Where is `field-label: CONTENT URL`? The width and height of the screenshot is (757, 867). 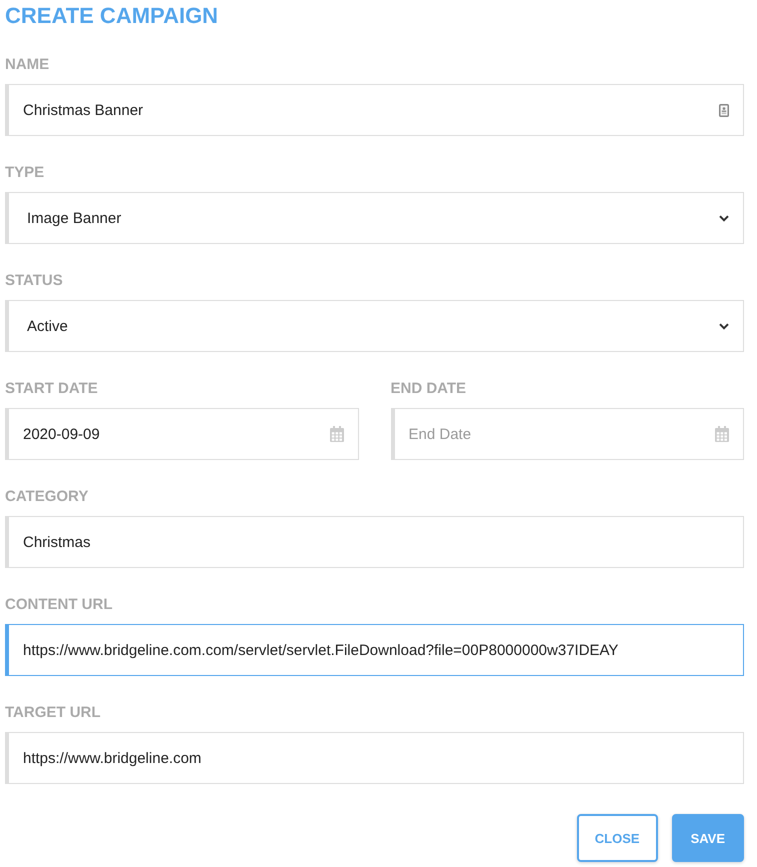
field-label: CONTENT URL is located at coordinates (58, 605).